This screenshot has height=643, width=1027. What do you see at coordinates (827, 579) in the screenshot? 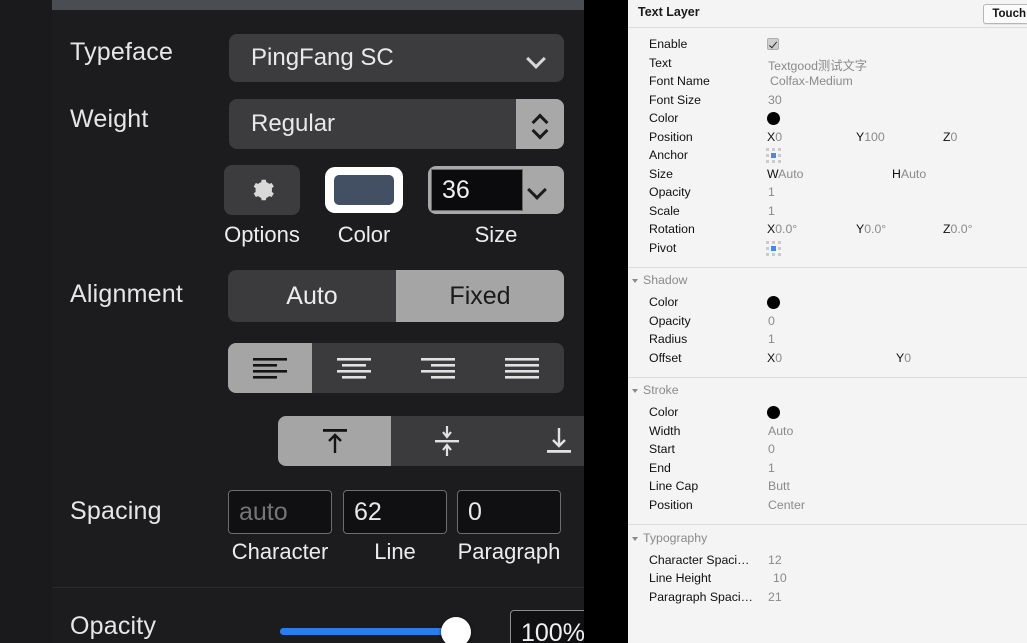
I see `property-row-line-height: Line Height 10` at bounding box center [827, 579].